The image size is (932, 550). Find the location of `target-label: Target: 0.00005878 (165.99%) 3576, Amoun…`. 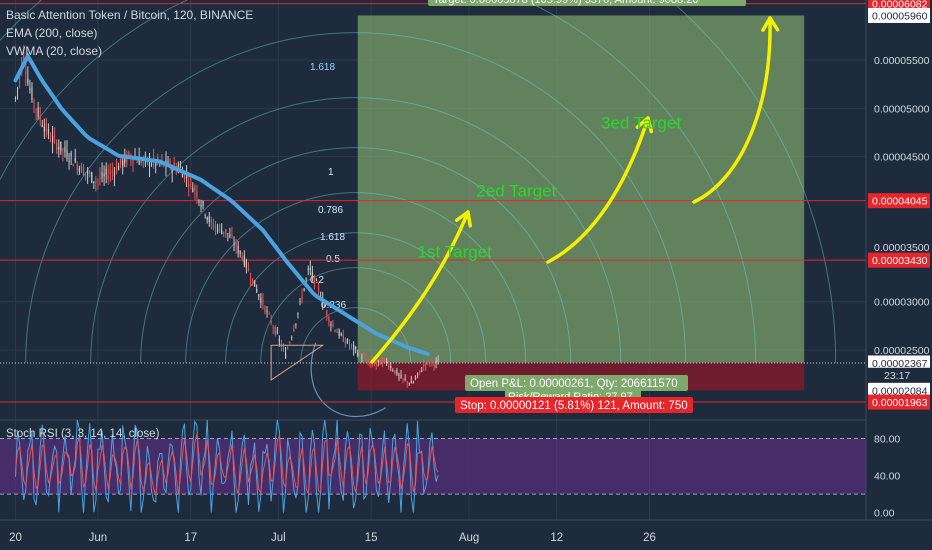

target-label: Target: 0.00005878 (165.99%) 3576, Amoun… is located at coordinates (565, 3).